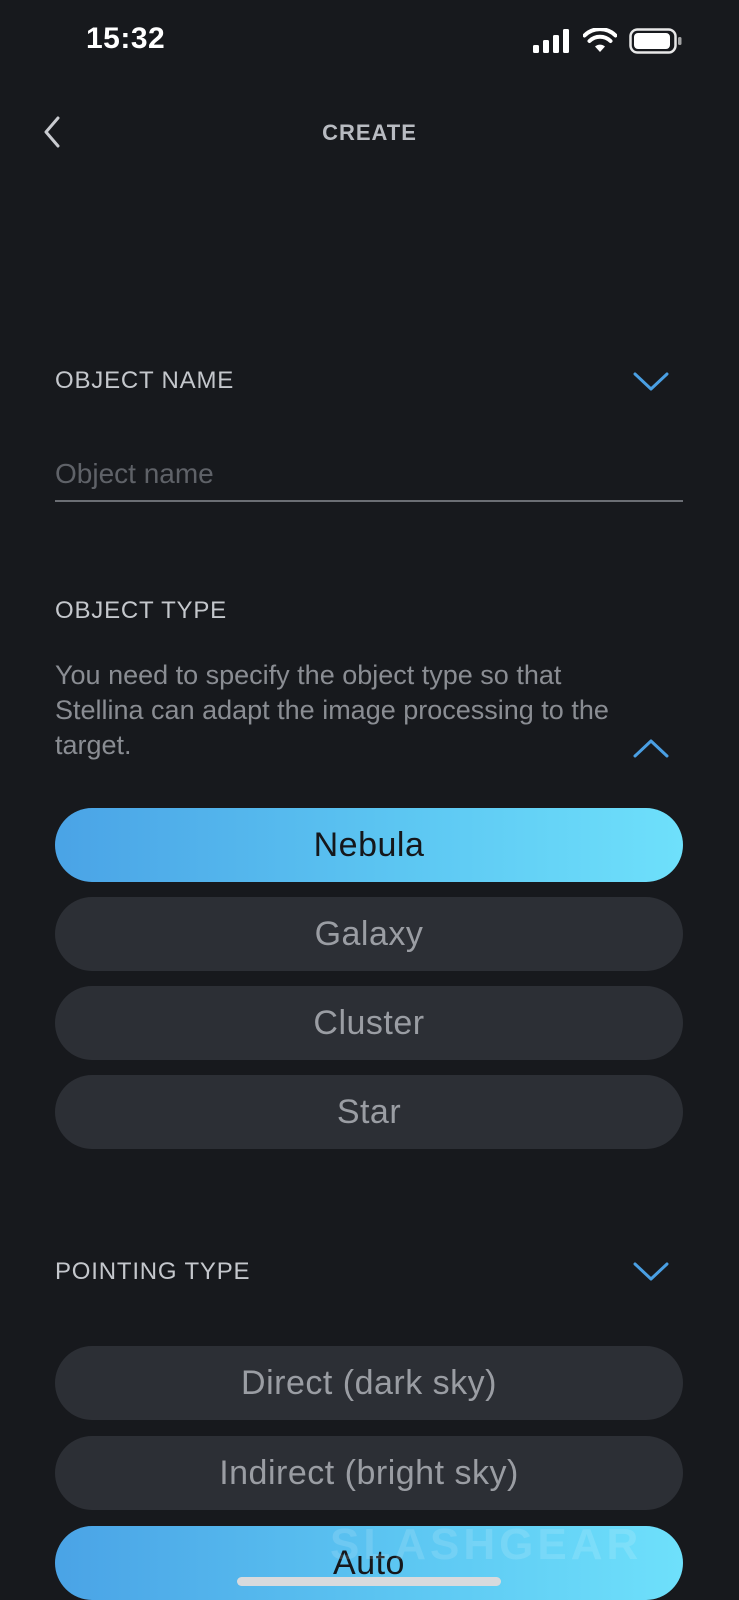  I want to click on object-type-option-nebula: Nebula, so click(369, 845).